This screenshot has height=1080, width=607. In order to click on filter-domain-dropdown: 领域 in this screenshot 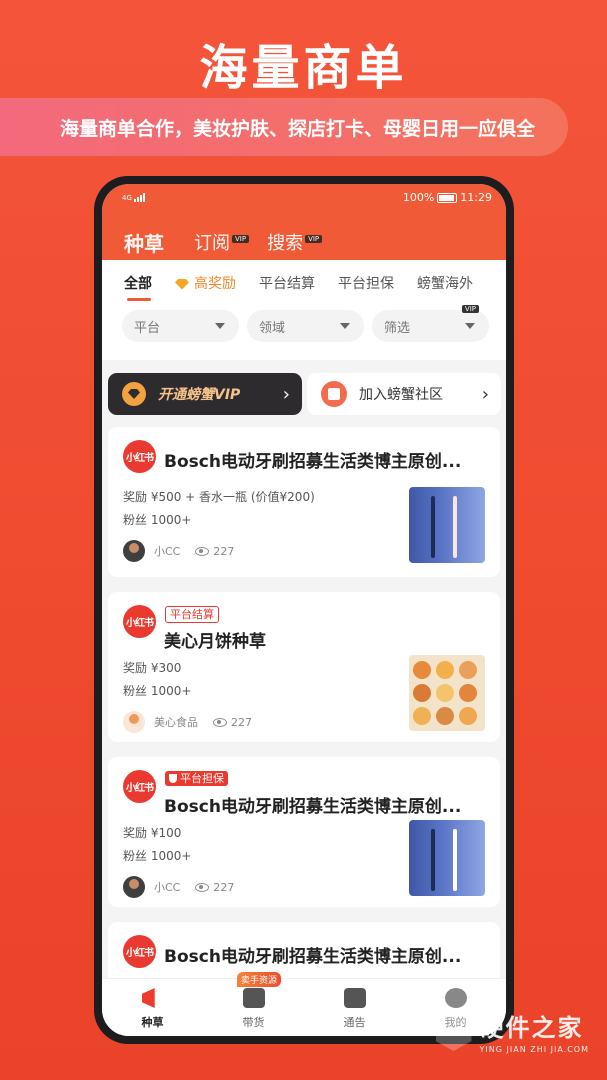, I will do `click(305, 326)`.